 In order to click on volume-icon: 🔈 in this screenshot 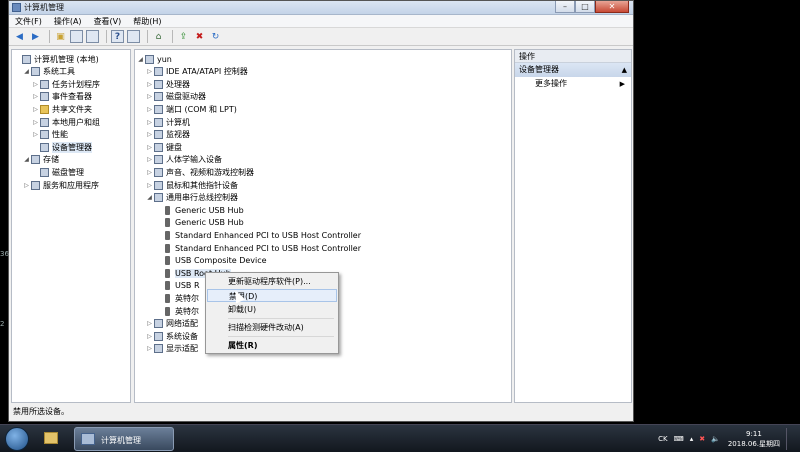, I will do `click(715, 439)`.